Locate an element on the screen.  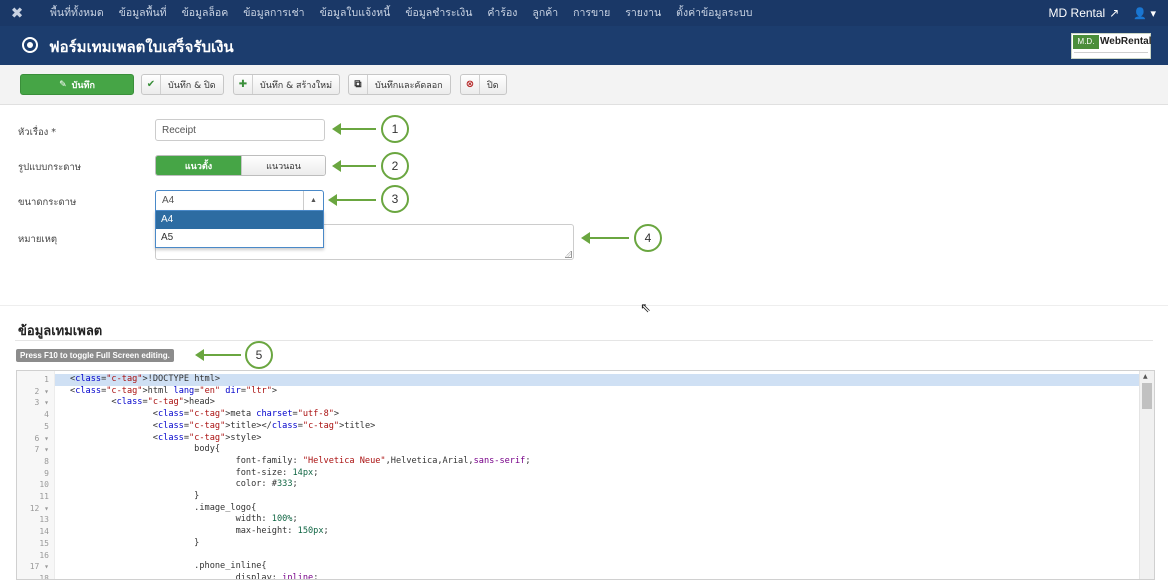
close-circle-icon: ⊗ is located at coordinates (470, 84).